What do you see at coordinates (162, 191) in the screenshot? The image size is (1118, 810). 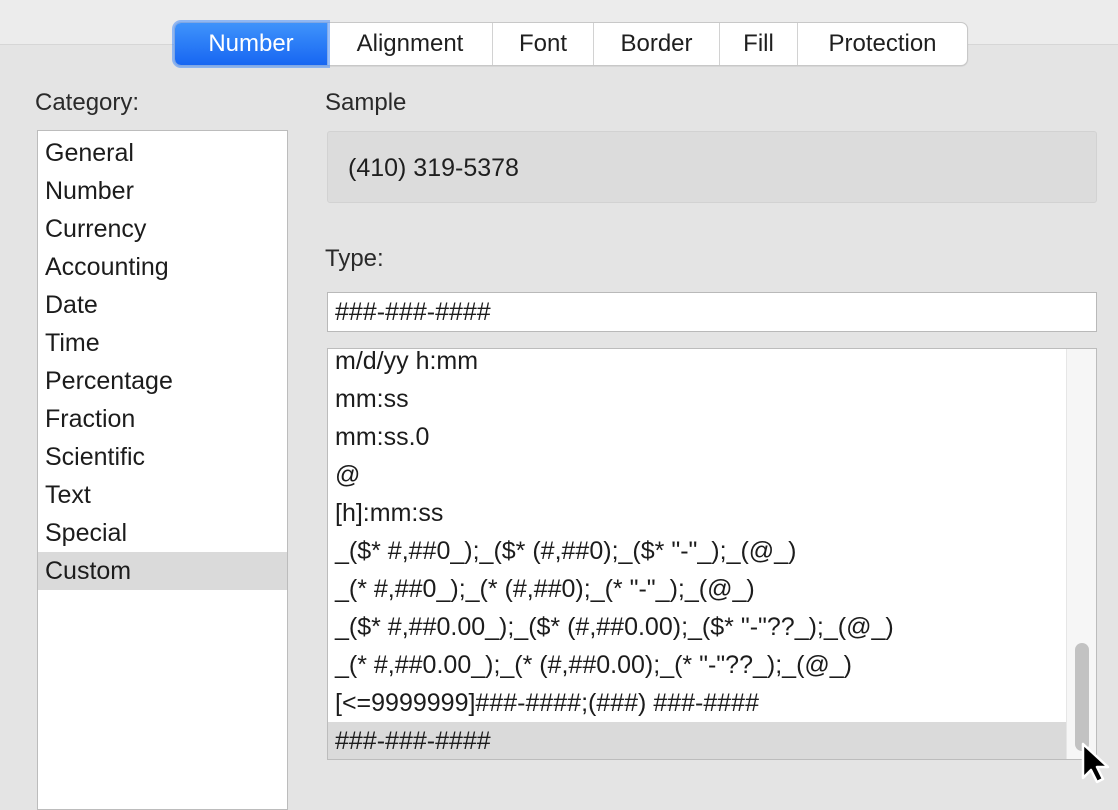 I see `category-item-number: Number` at bounding box center [162, 191].